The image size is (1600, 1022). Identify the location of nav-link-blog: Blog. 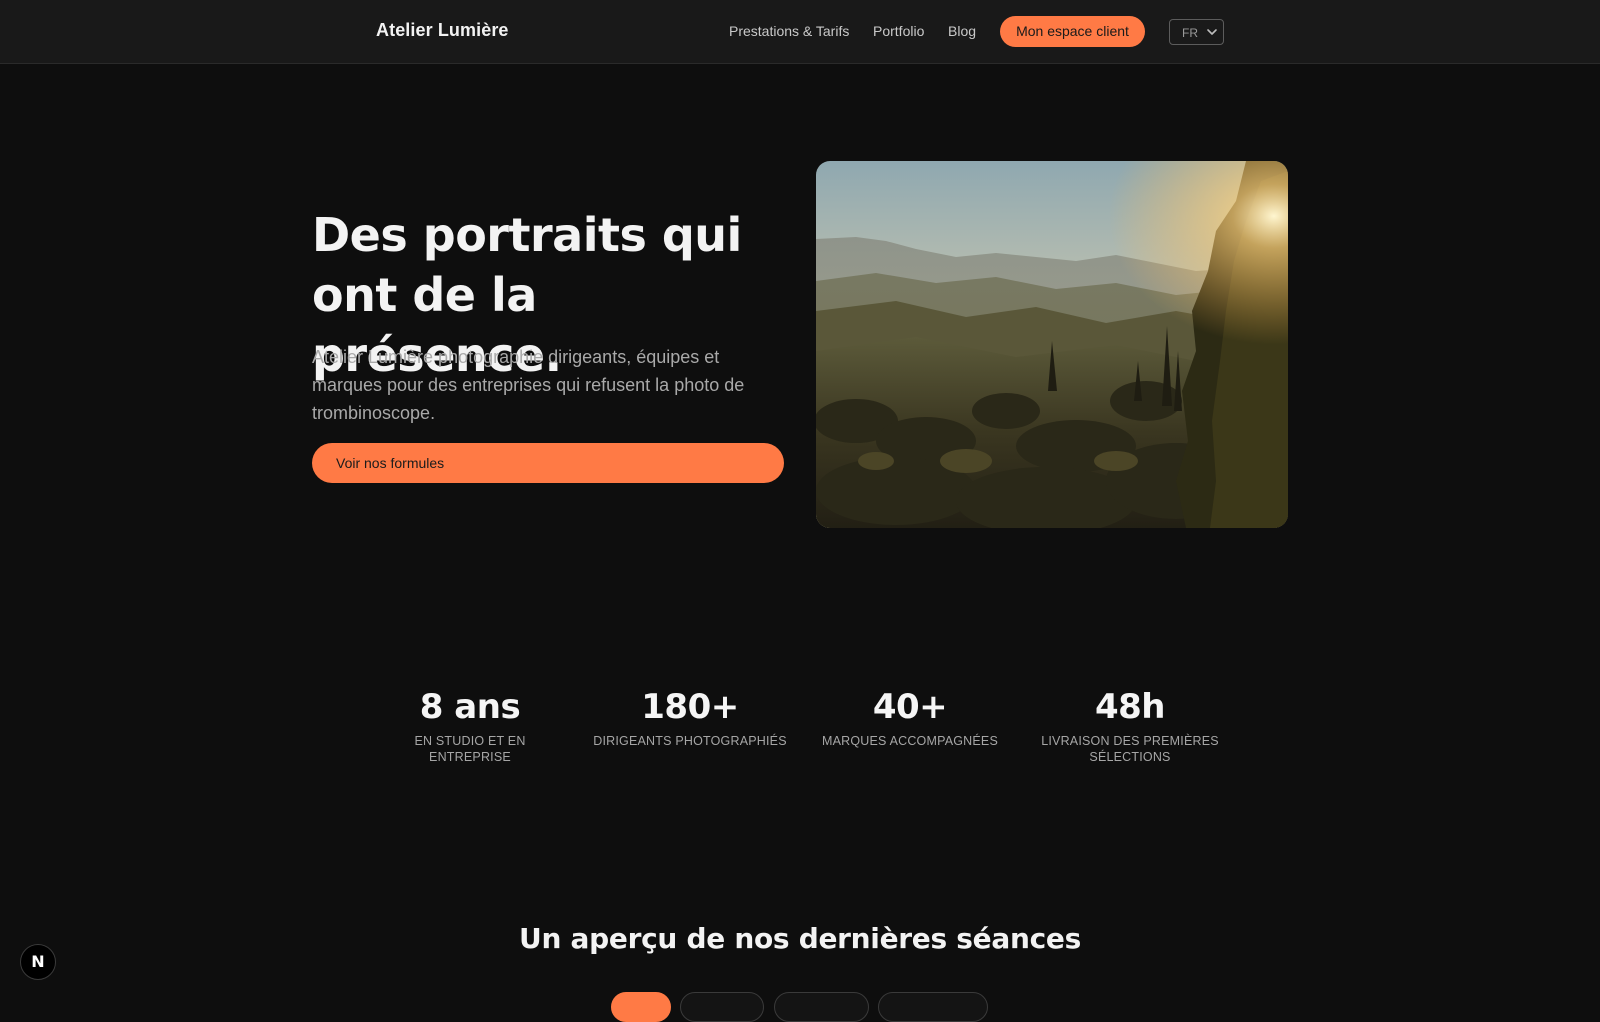
(962, 31).